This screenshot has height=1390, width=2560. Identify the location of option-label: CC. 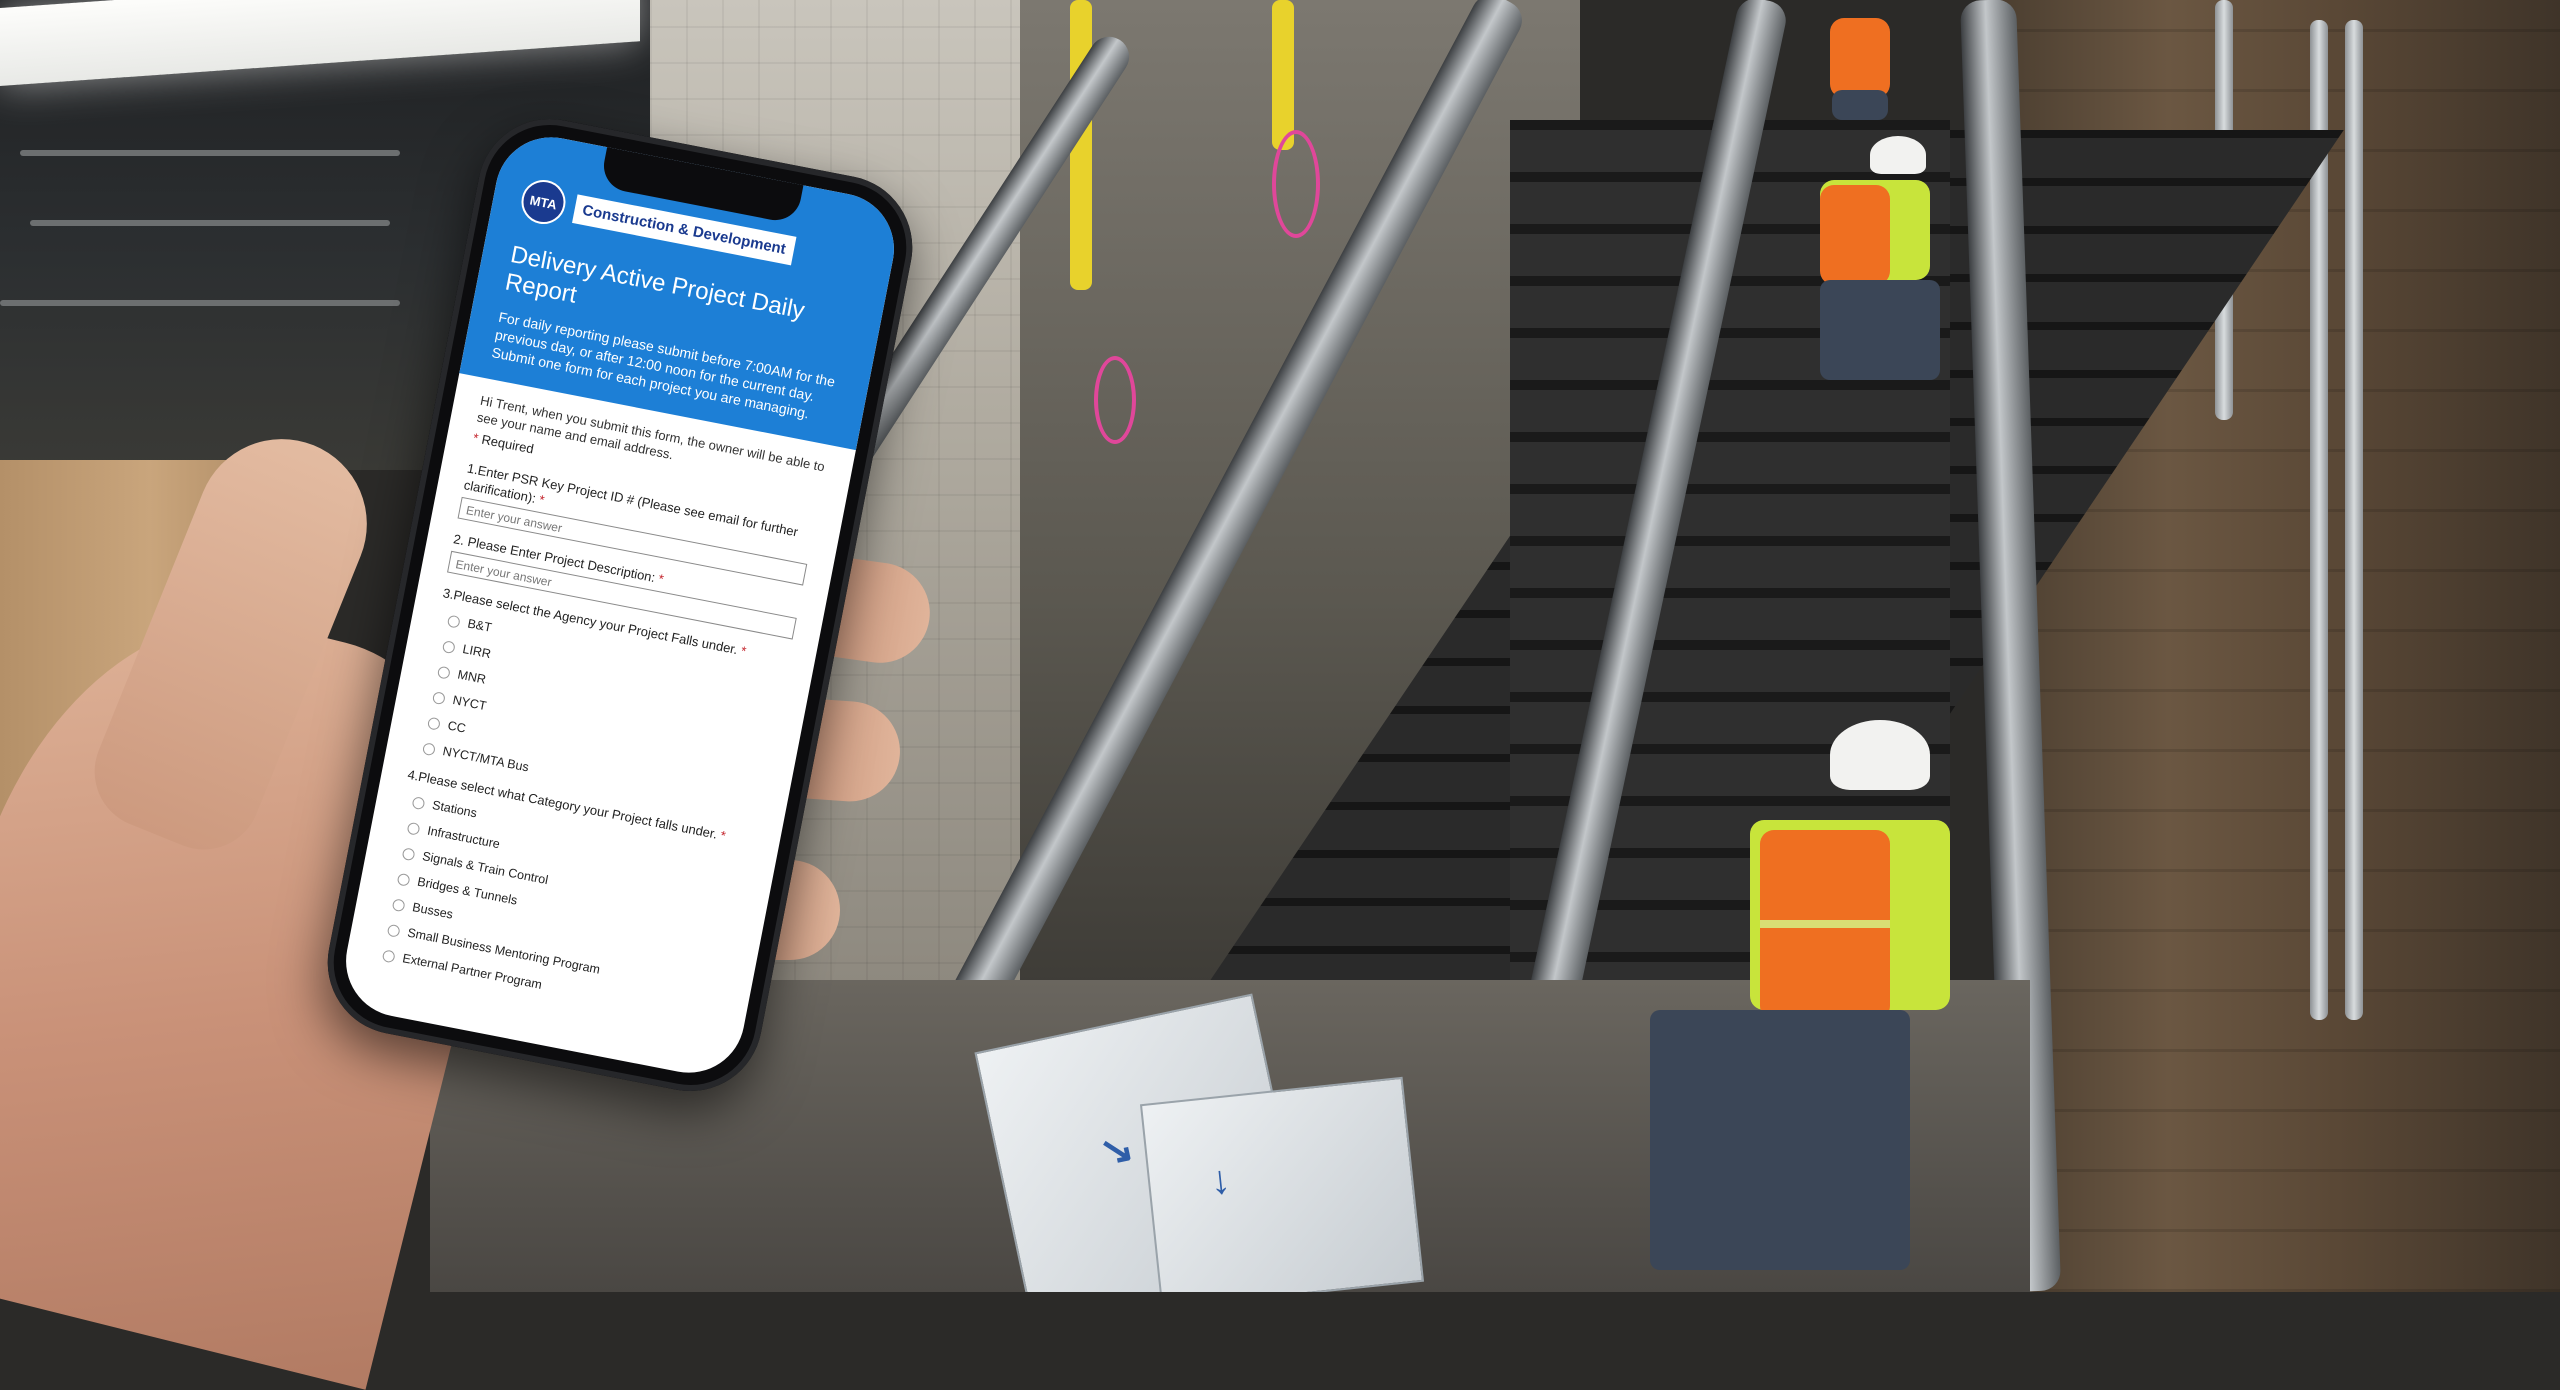
(456, 727).